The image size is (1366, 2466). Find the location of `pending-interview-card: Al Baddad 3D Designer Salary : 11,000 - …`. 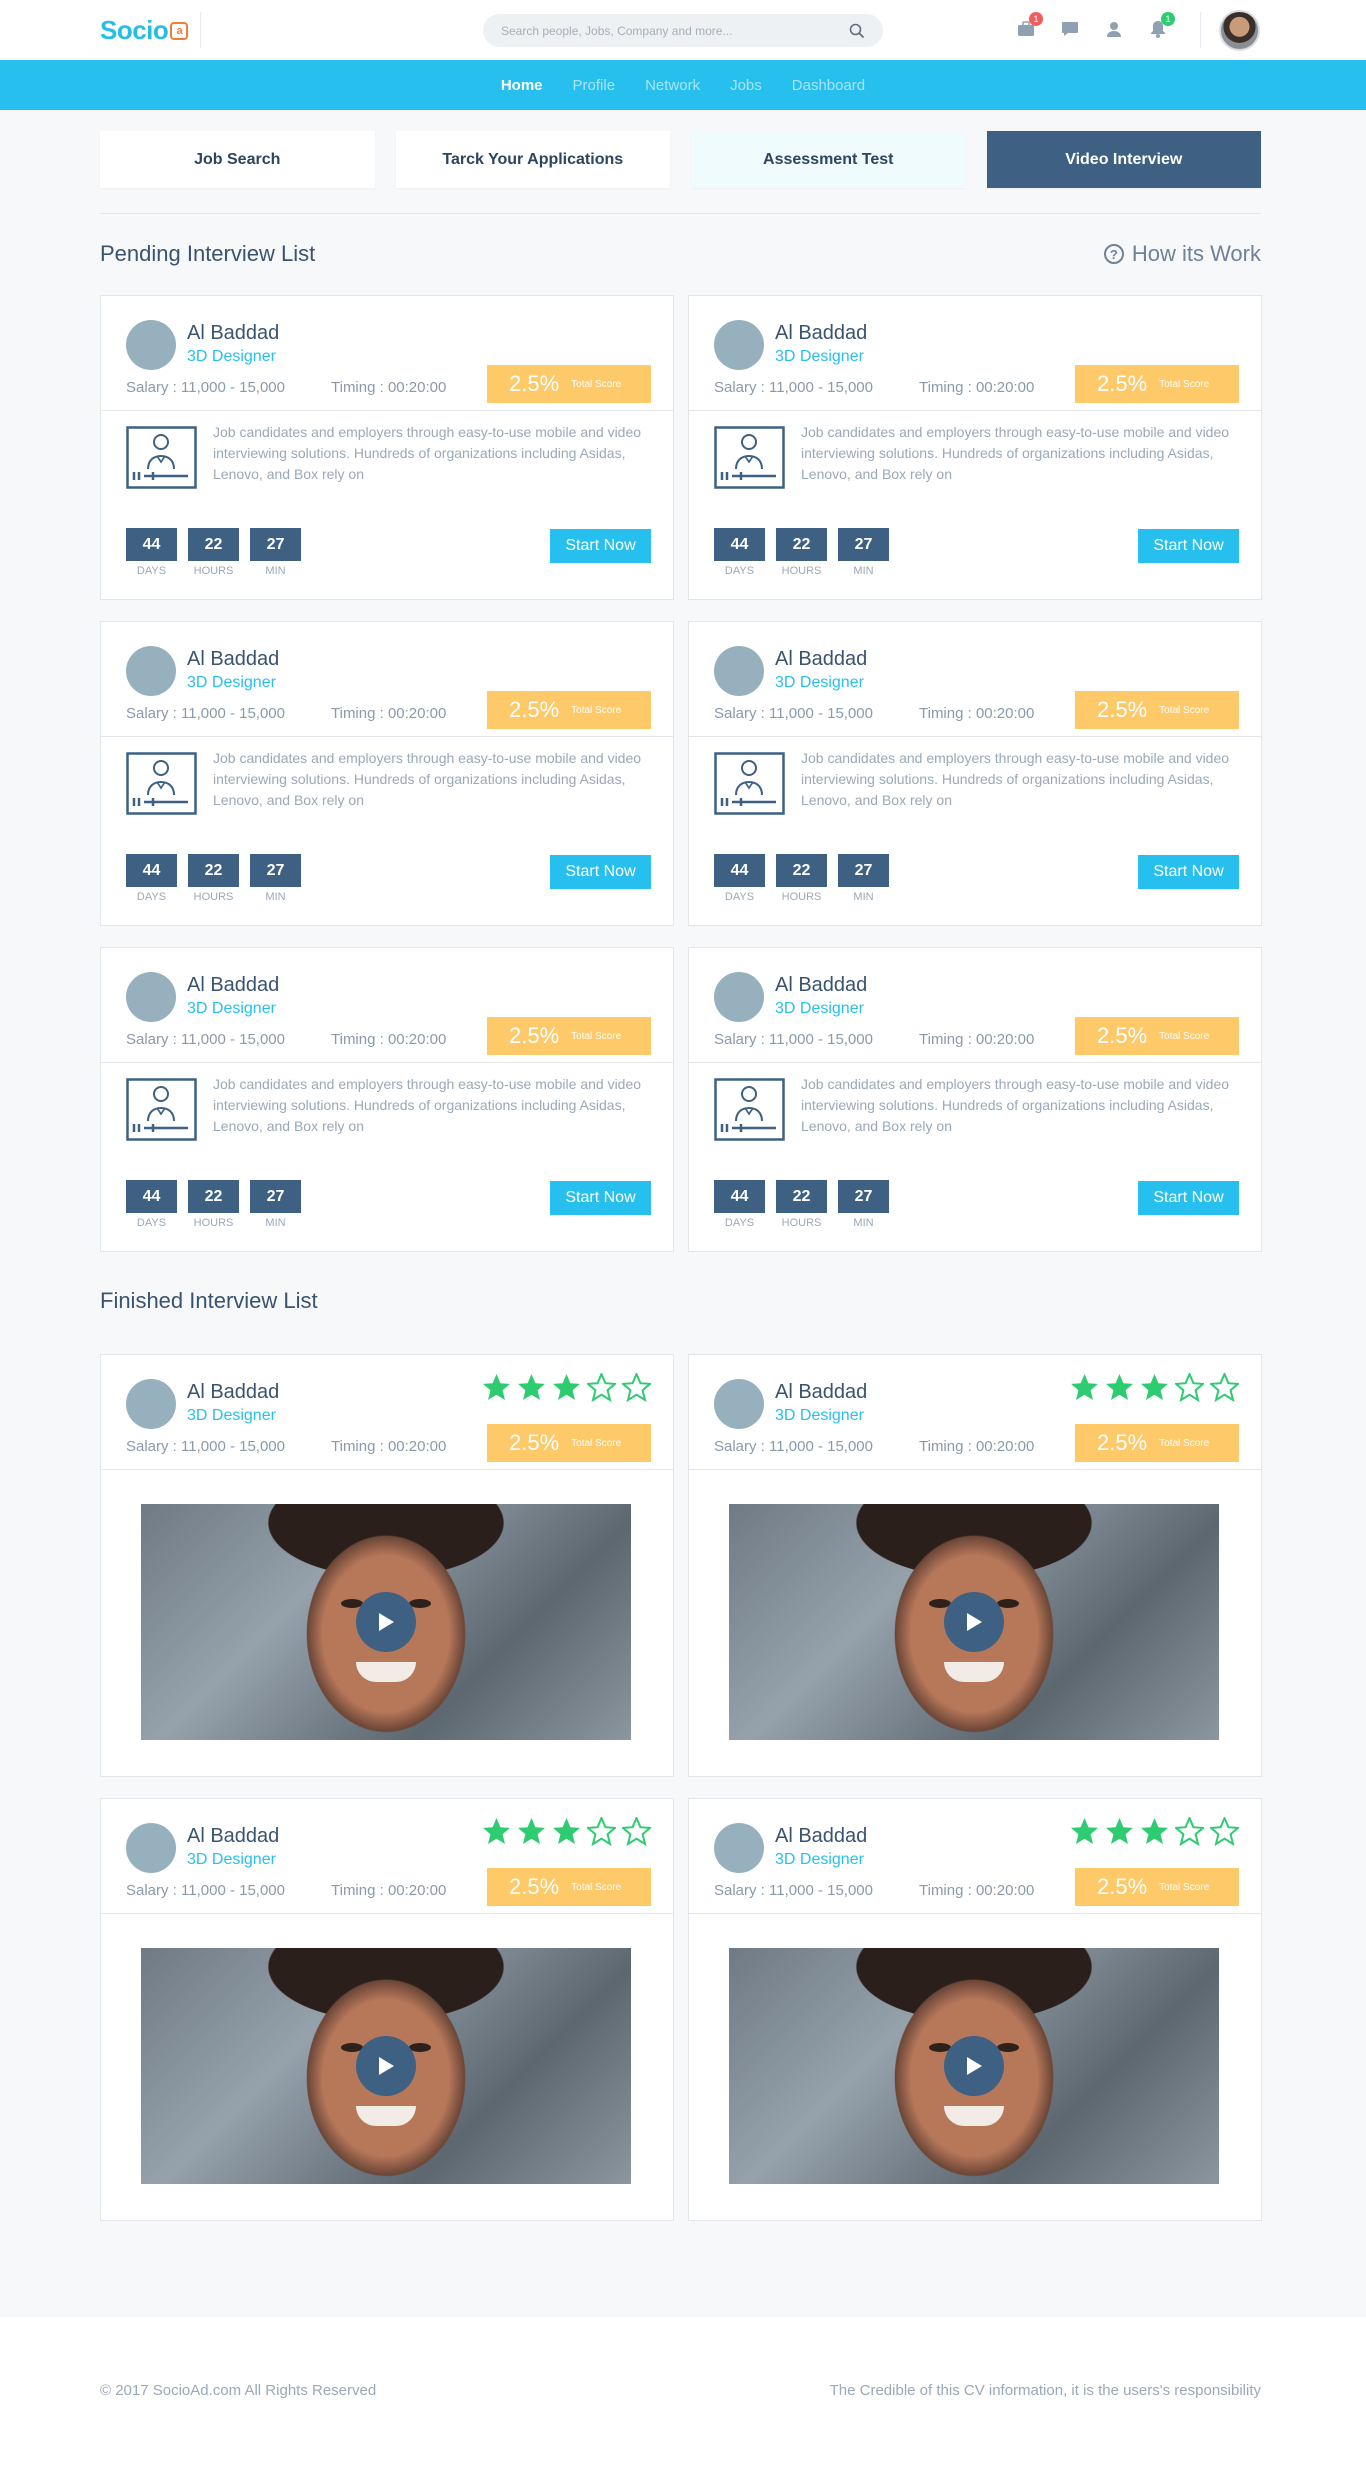

pending-interview-card: Al Baddad 3D Designer Salary : 11,000 - … is located at coordinates (975, 1099).